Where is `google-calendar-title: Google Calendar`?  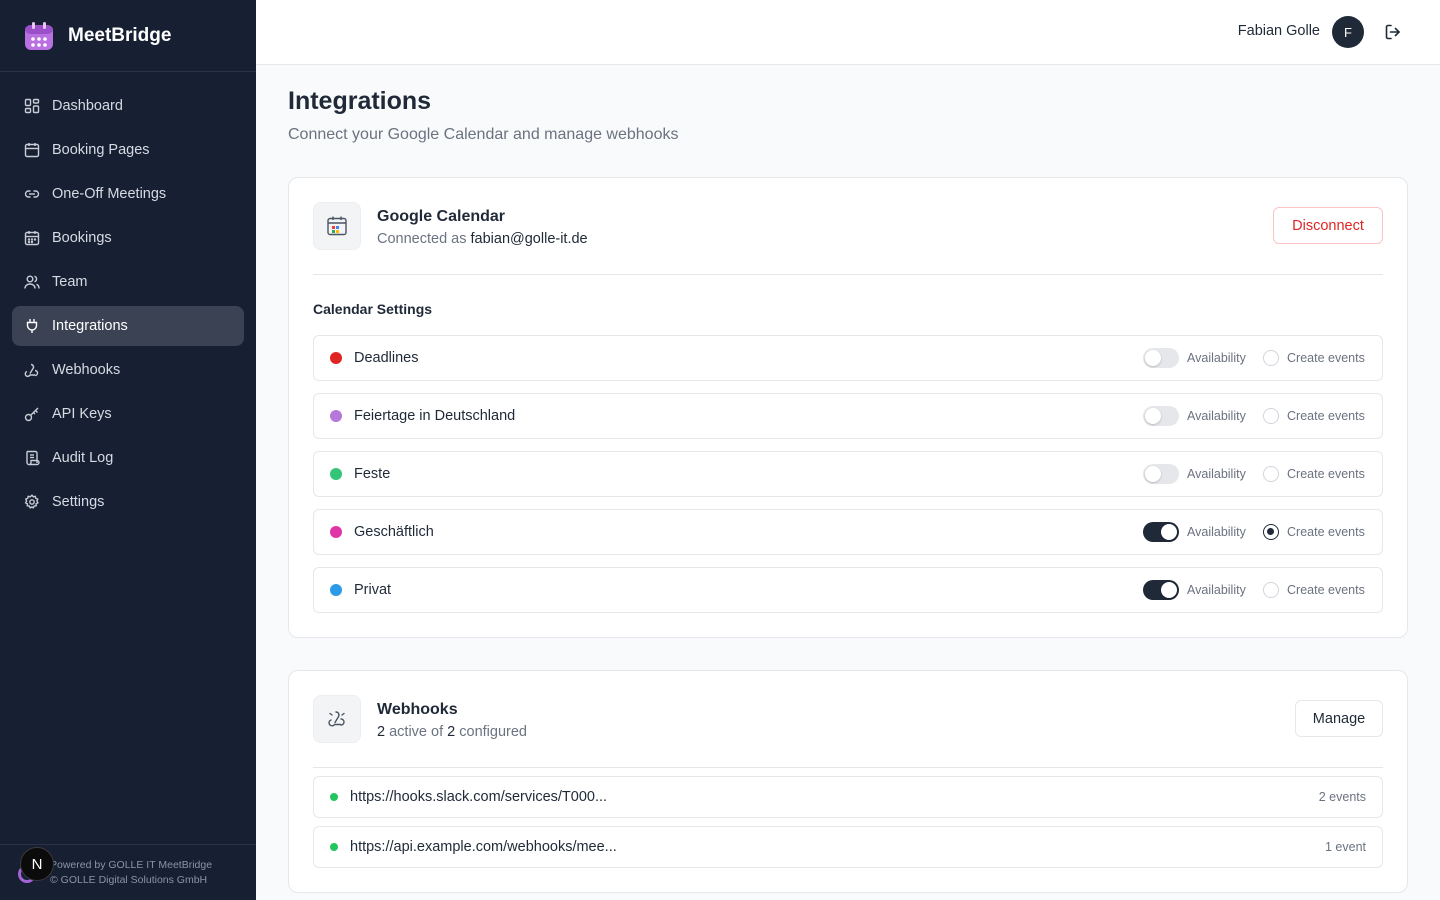 google-calendar-title: Google Calendar is located at coordinates (441, 216).